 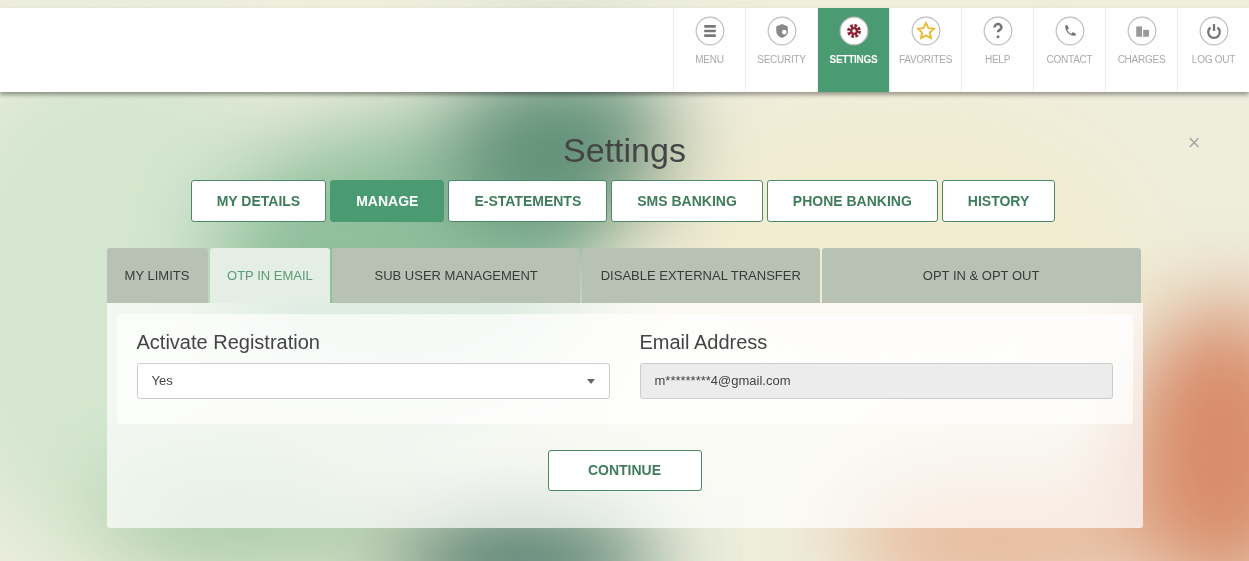 I want to click on sub-tab: MY LIMITS, so click(x=157, y=275).